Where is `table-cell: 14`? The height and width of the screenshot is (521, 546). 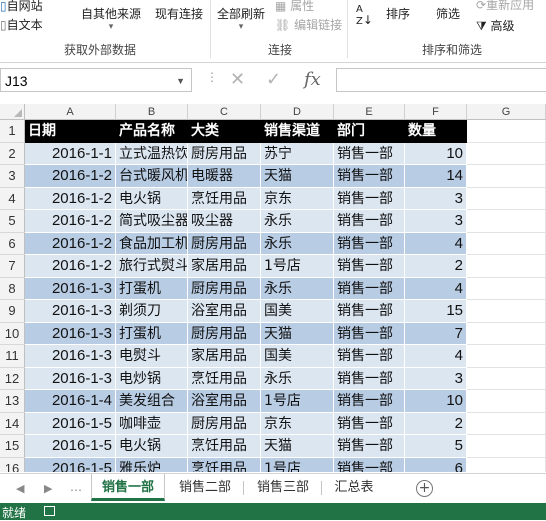
table-cell: 14 is located at coordinates (436, 176).